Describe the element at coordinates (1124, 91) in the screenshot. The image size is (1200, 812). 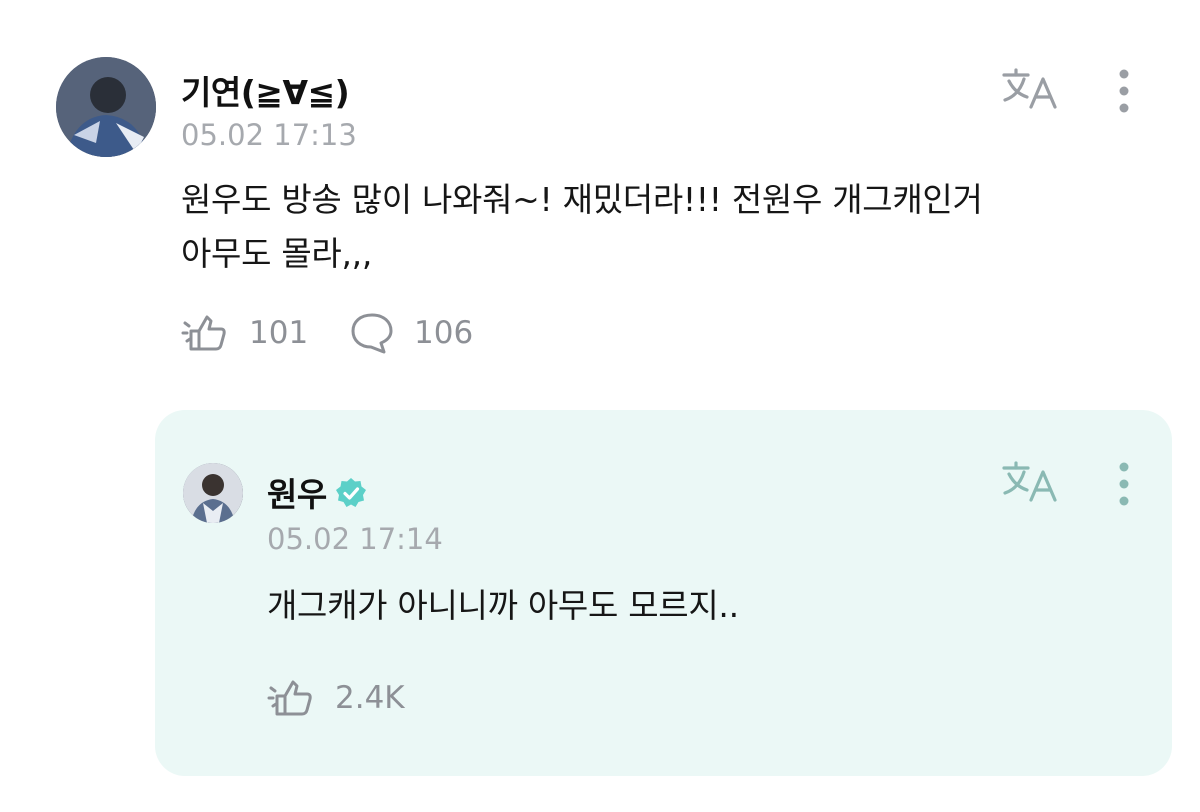
I see `more-vertical-icon` at that location.